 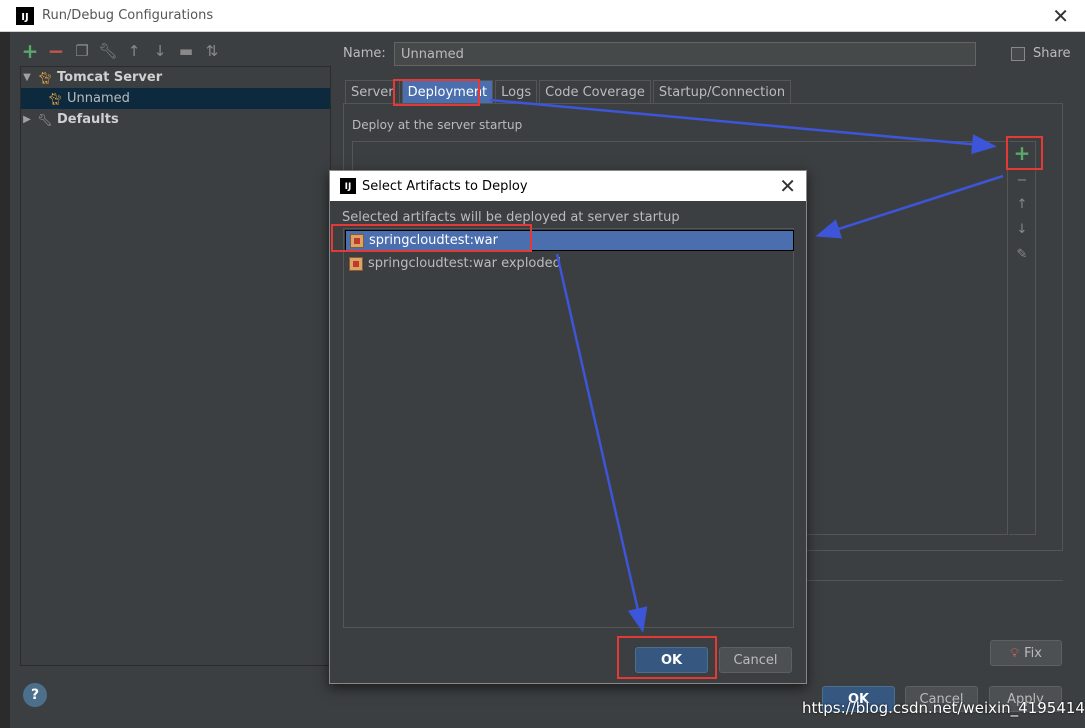 I want to click on tab-logs: Logs, so click(x=516, y=92).